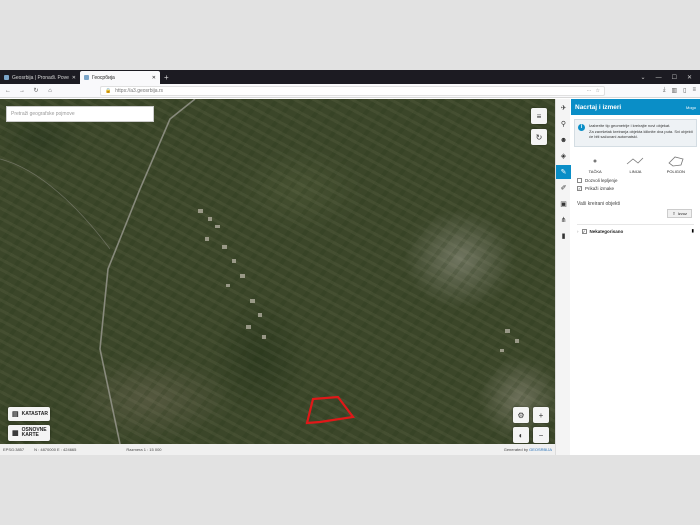 This screenshot has height=525, width=700. I want to click on geometry-type-selector: TAČKA LINIJA POLIGON, so click(635, 164).